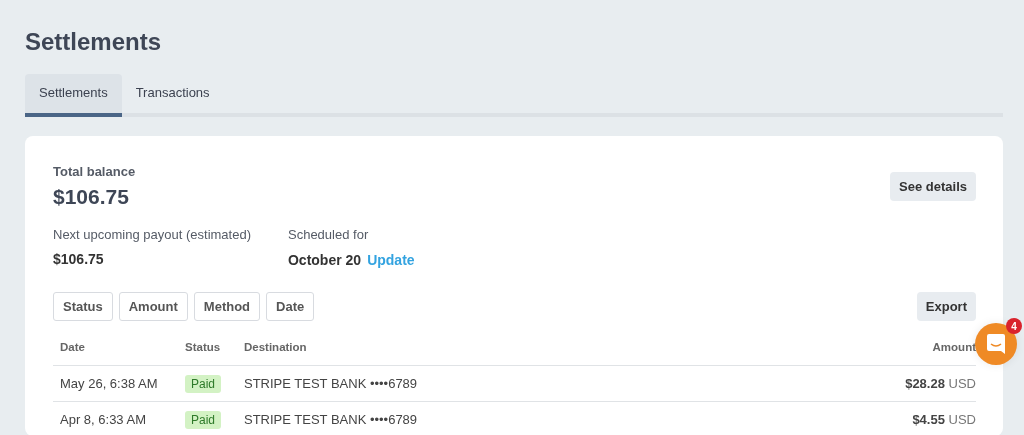  Describe the element at coordinates (172, 95) in the screenshot. I see `tab: Transactions` at that location.